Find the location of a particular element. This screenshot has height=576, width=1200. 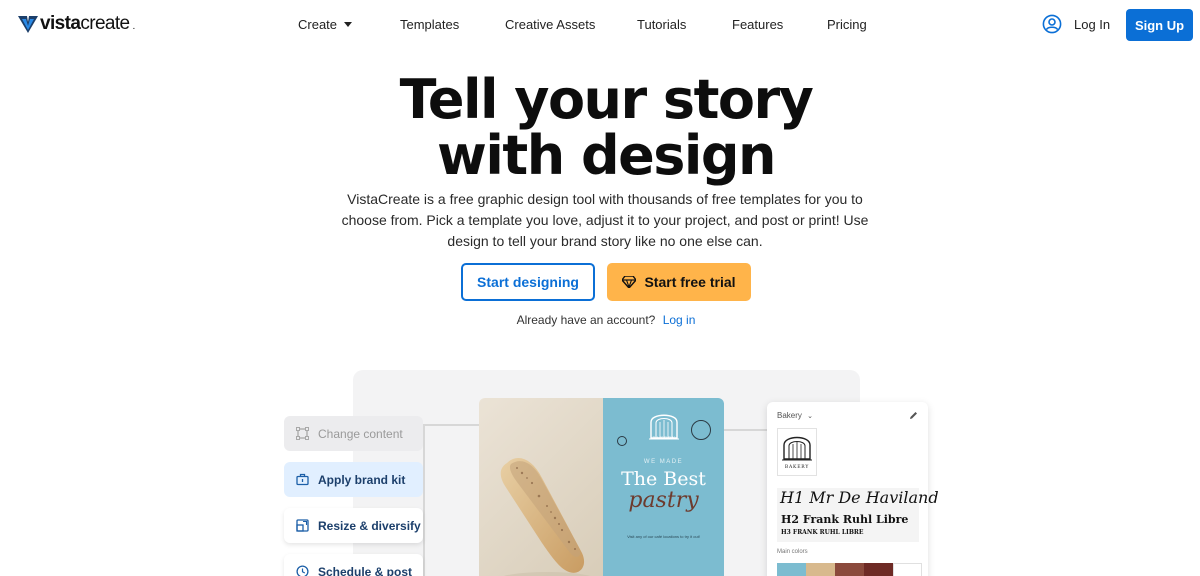

chevron-down-icon: ⌄ is located at coordinates (810, 416).